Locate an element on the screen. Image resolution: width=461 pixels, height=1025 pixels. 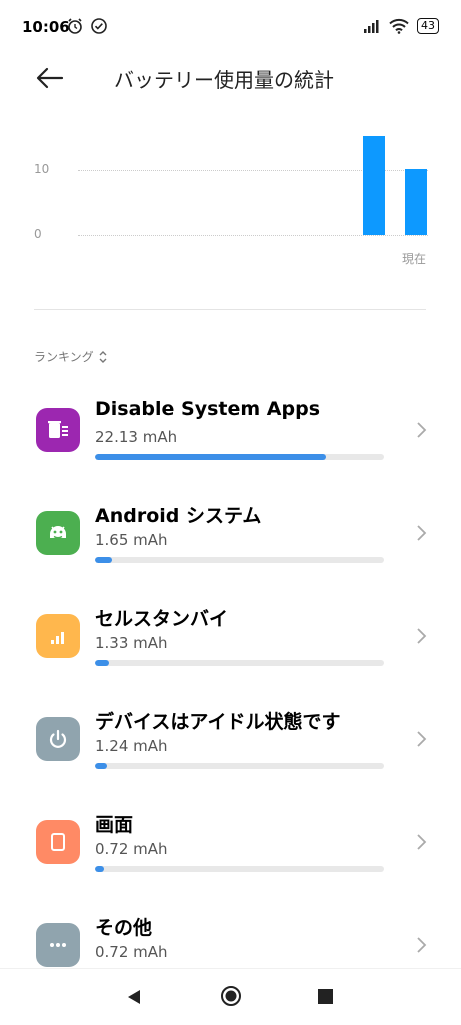
list-item: Disable System Apps 22.13 mAh is located at coordinates (230, 431).